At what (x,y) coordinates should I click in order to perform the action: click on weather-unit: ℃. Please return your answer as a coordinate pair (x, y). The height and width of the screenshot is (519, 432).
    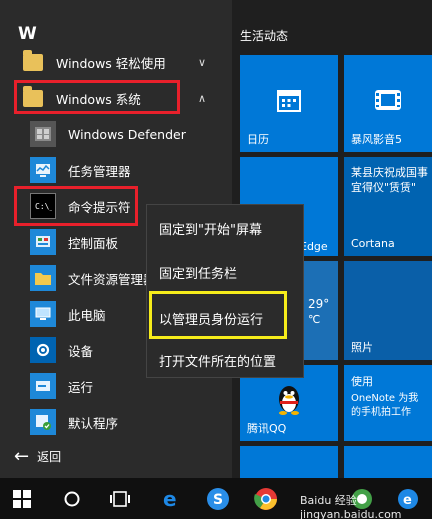
    Looking at the image, I should click on (314, 319).